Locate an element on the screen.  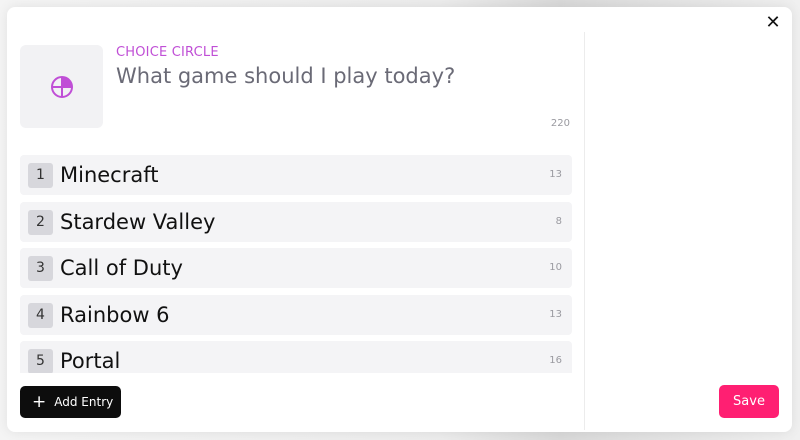
close-button: ✕ is located at coordinates (773, 23).